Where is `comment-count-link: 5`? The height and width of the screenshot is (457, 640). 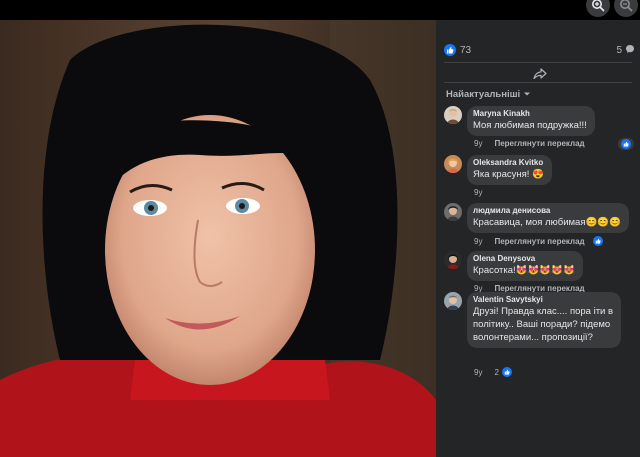
comment-count-link: 5 is located at coordinates (625, 50).